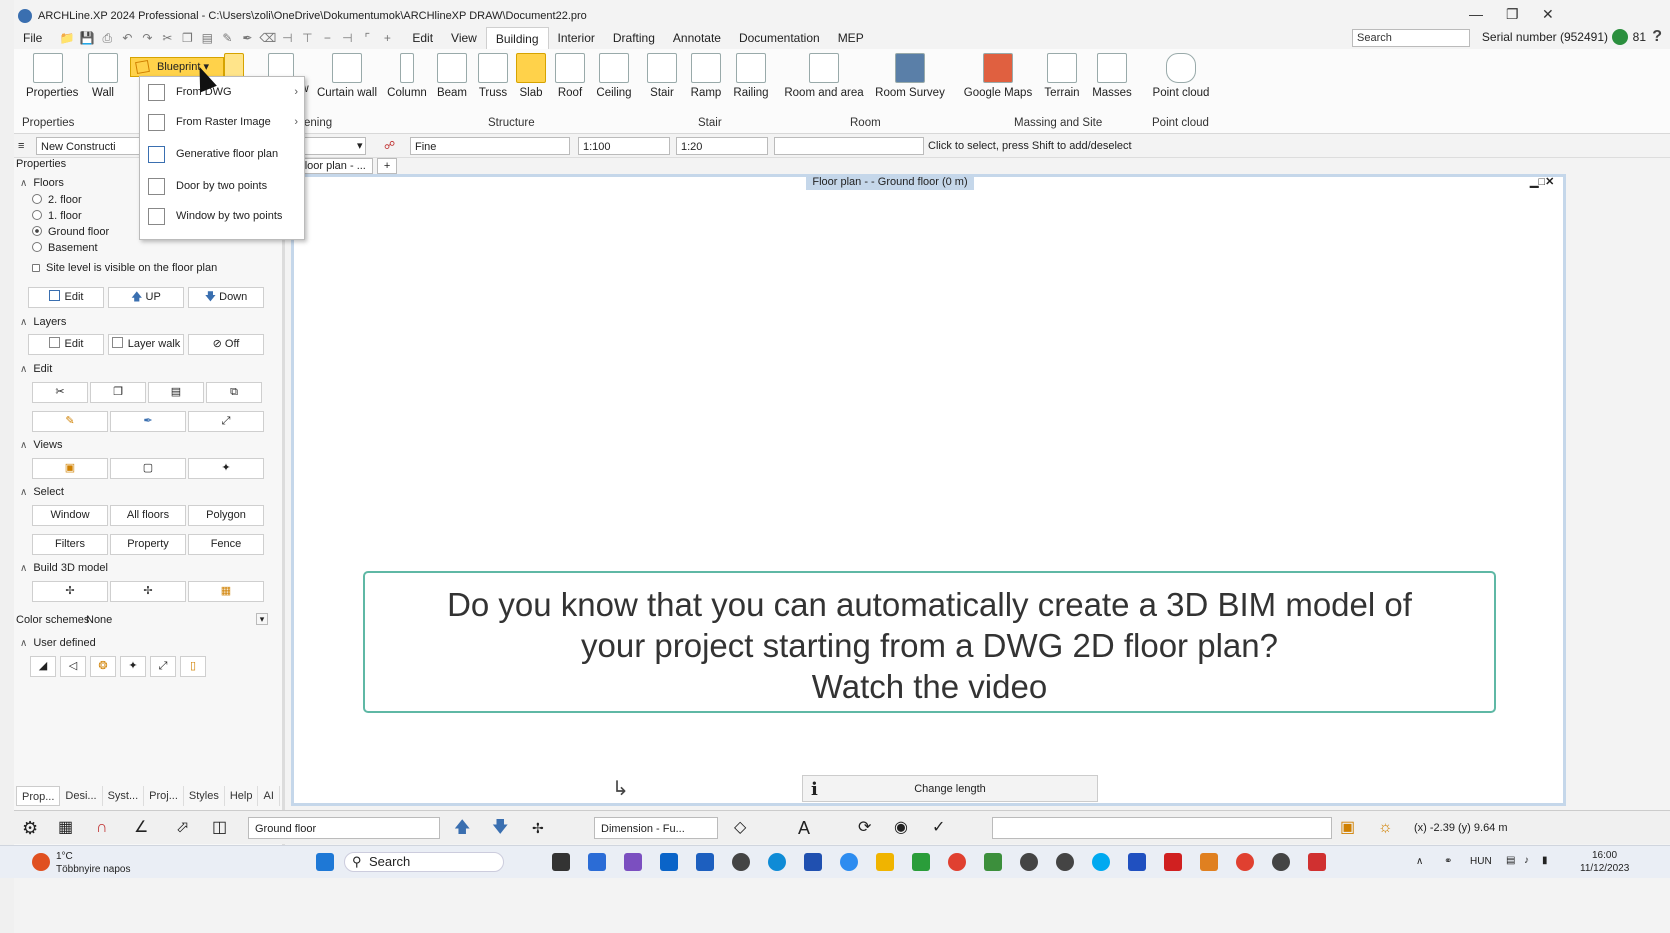  I want to click on link-icon: ☍, so click(389, 146).